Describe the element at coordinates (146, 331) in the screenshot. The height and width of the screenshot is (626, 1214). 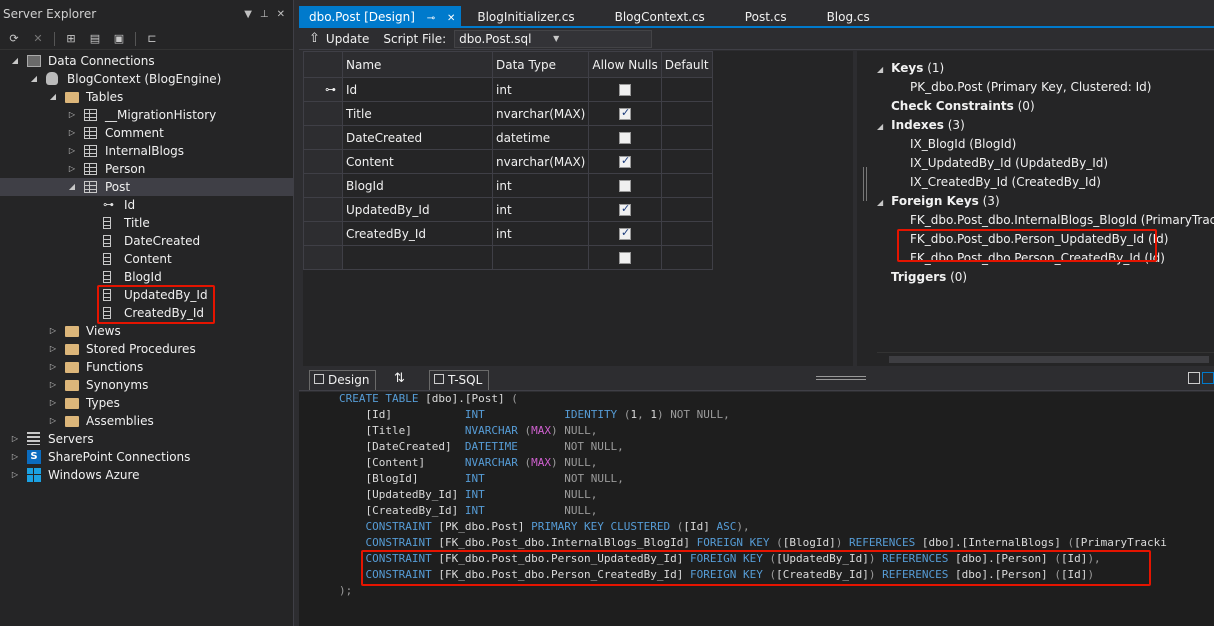
I see `tree-node: ▷ Views` at that location.